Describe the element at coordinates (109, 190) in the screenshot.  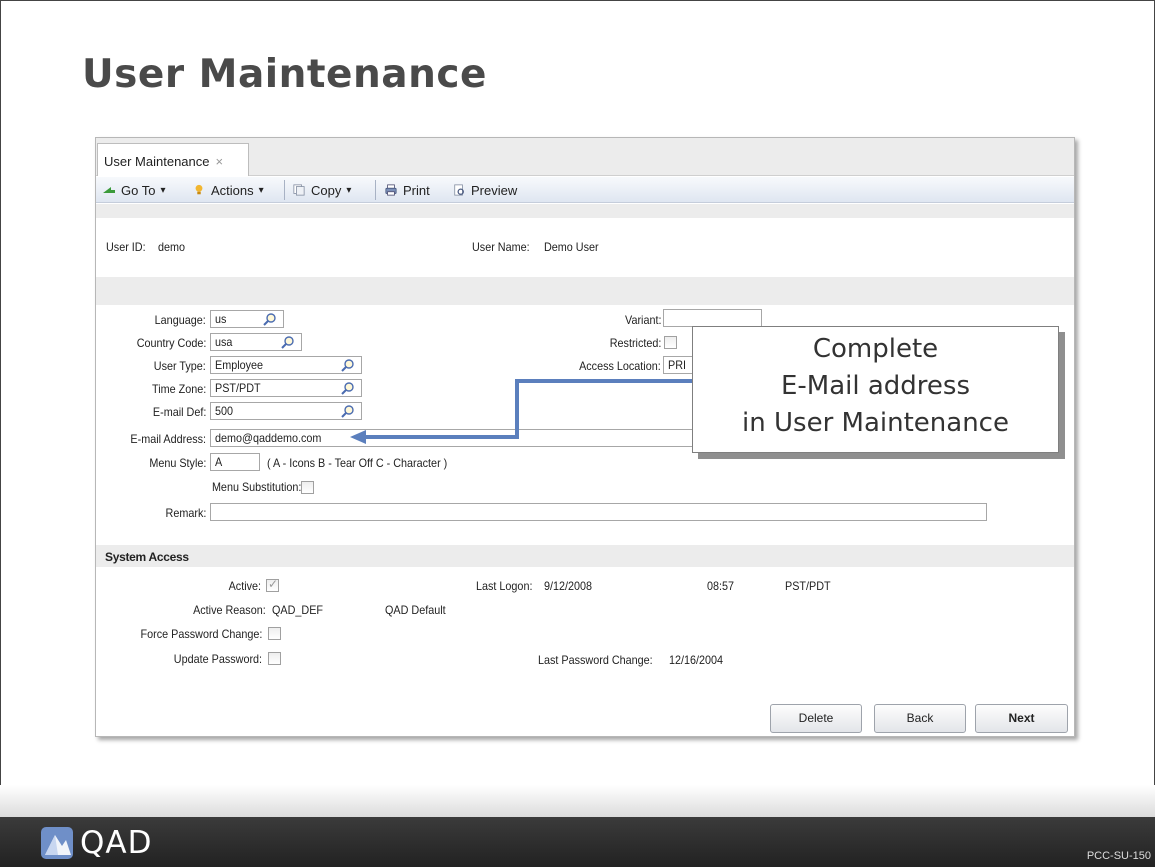
I see `green-arrow-icon` at that location.